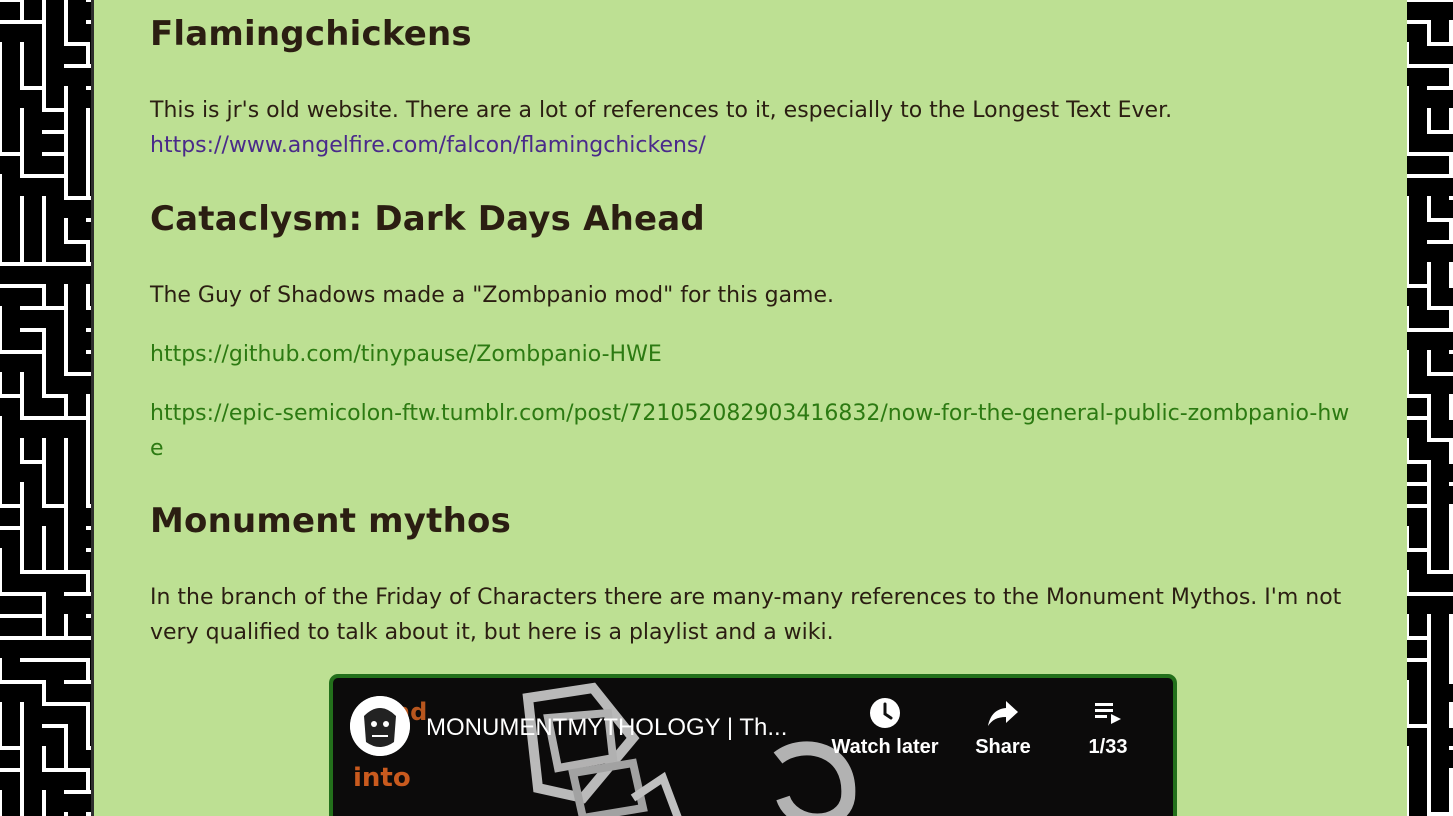 The width and height of the screenshot is (1453, 816). What do you see at coordinates (1003, 713) in the screenshot?
I see `share-icon` at bounding box center [1003, 713].